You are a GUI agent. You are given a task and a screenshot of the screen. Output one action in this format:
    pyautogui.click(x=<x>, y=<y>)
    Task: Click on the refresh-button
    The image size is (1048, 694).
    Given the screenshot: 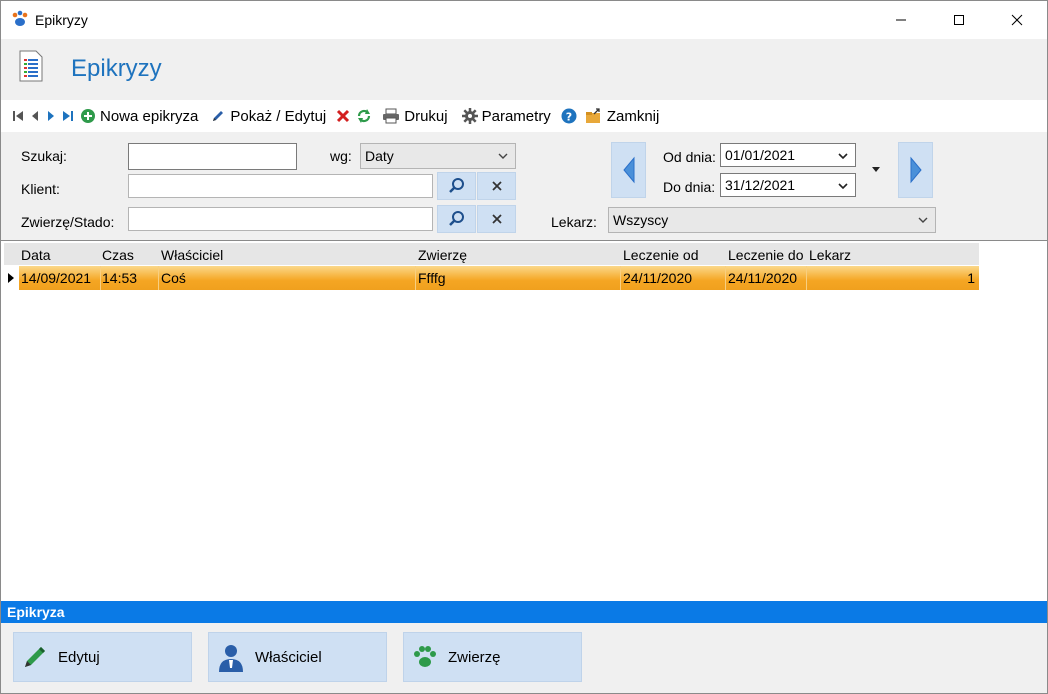 What is the action you would take?
    pyautogui.click(x=364, y=116)
    